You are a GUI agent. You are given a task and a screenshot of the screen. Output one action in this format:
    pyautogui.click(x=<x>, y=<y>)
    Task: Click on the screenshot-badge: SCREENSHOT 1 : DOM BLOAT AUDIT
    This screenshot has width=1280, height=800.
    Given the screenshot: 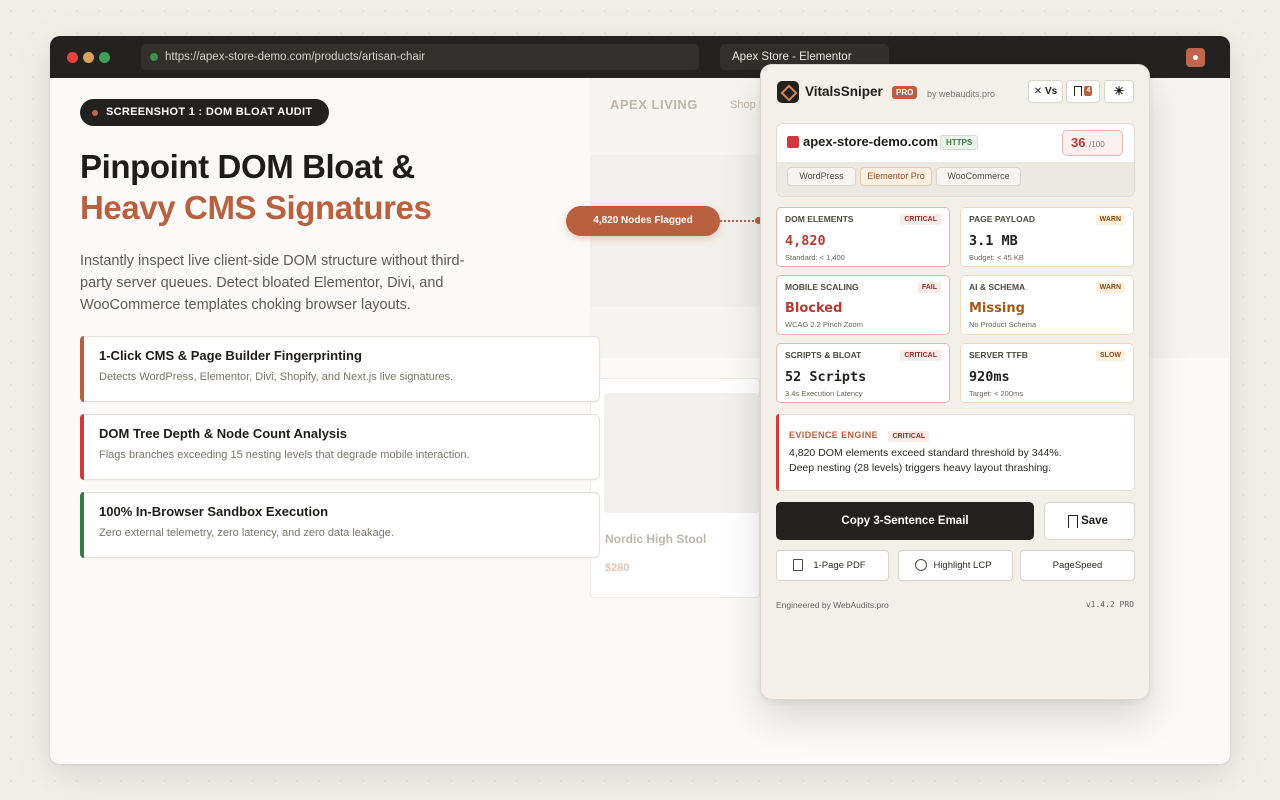 What is the action you would take?
    pyautogui.click(x=205, y=112)
    